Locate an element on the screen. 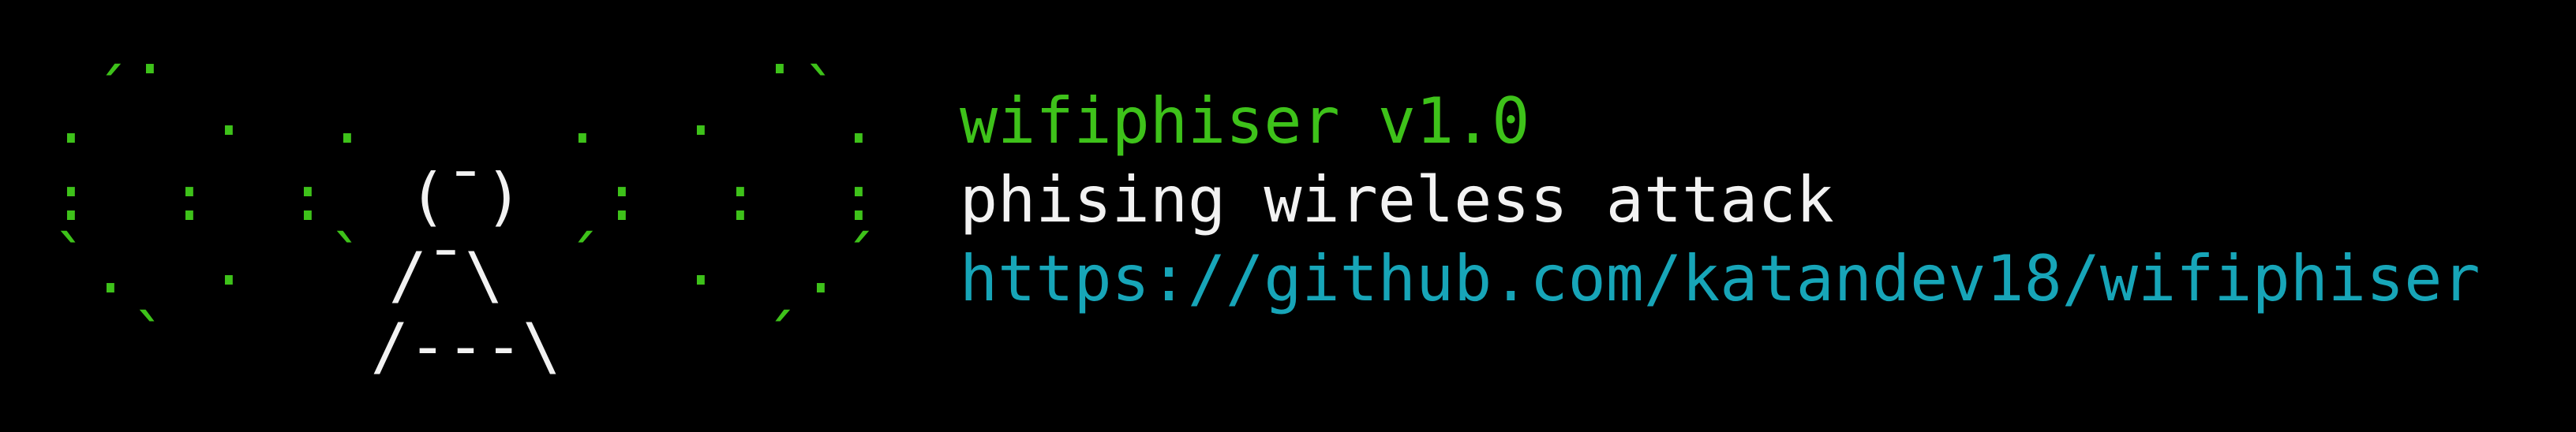 The height and width of the screenshot is (432, 2576). antenna-head: (¯) is located at coordinates (465, 197).